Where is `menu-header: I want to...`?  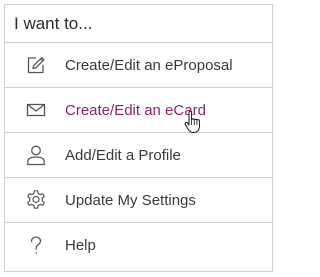
menu-header: I want to... is located at coordinates (138, 24).